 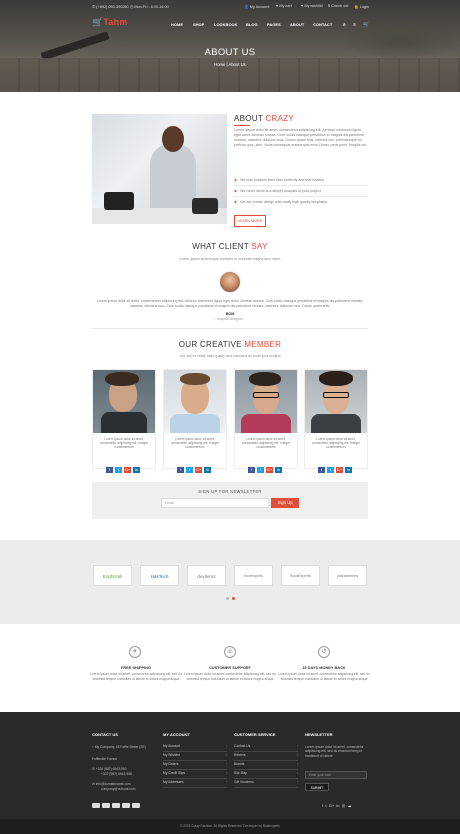 What do you see at coordinates (285, 503) in the screenshot?
I see `sign-up-button: Sign Up` at bounding box center [285, 503].